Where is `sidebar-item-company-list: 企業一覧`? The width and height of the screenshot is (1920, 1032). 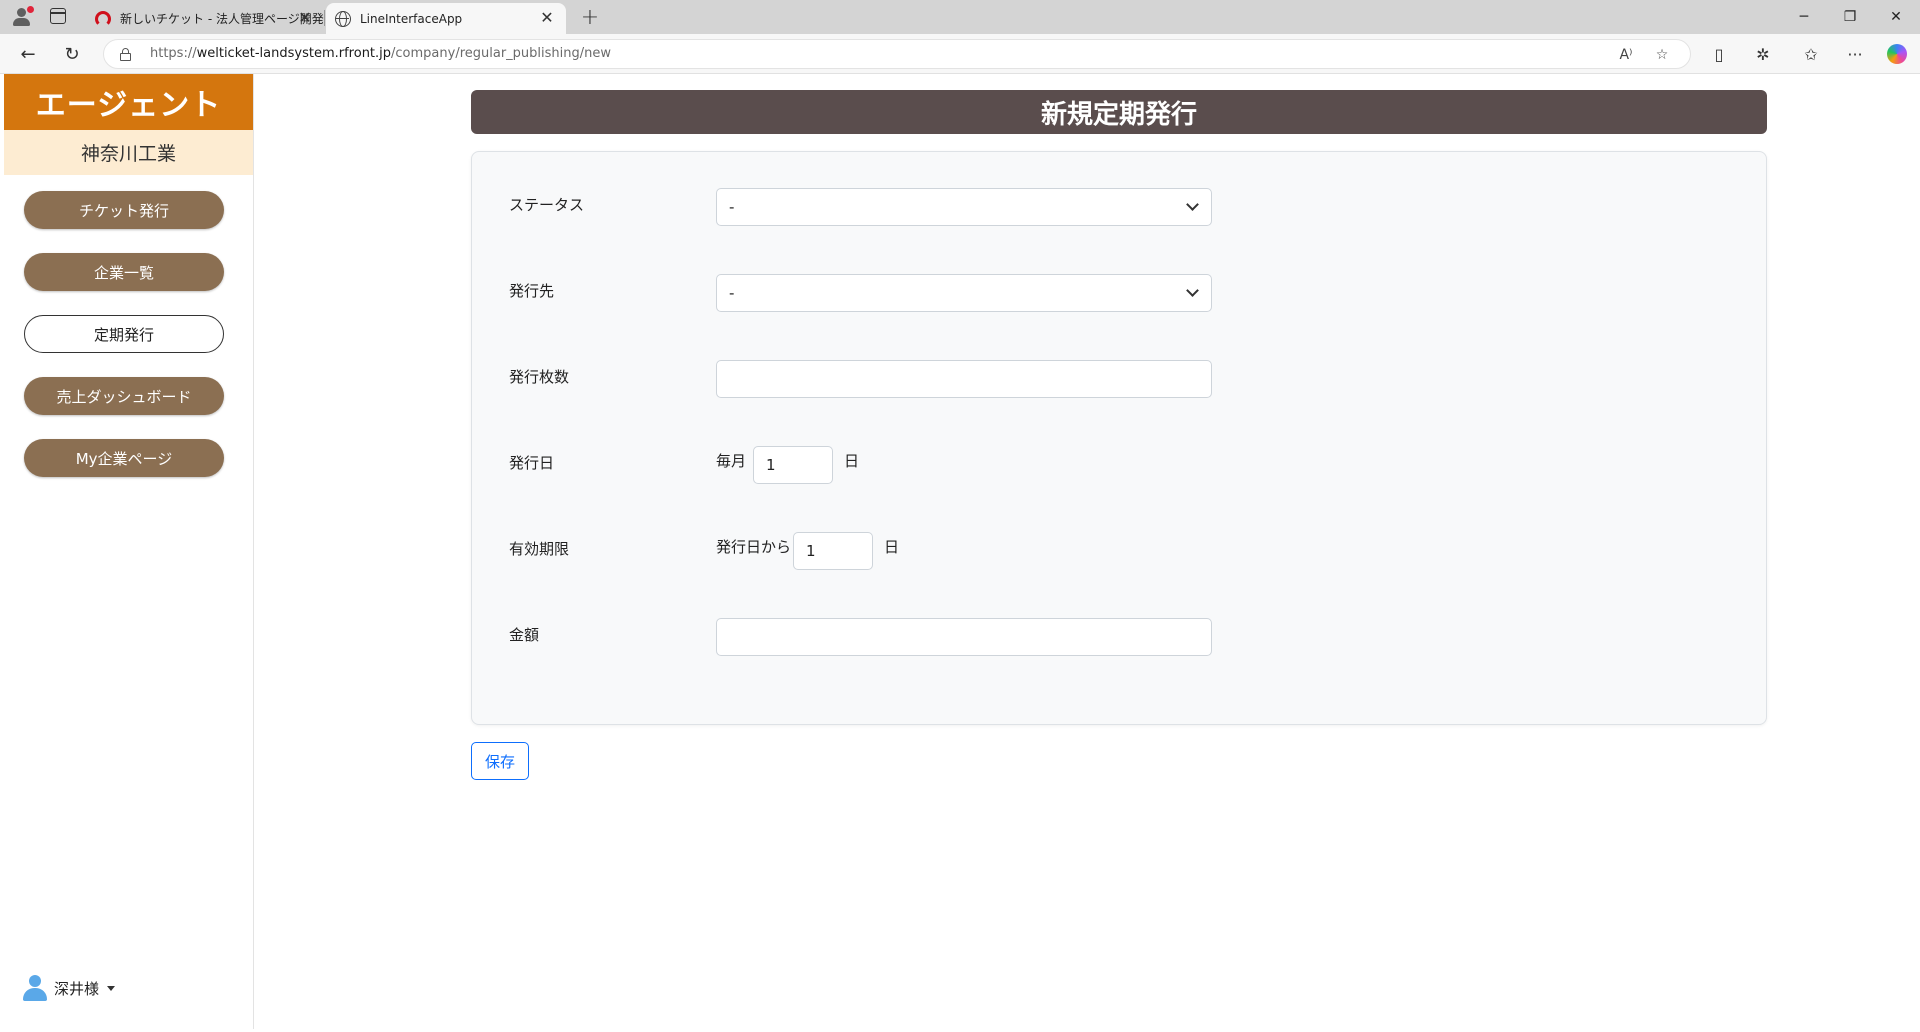 sidebar-item-company-list: 企業一覧 is located at coordinates (124, 272).